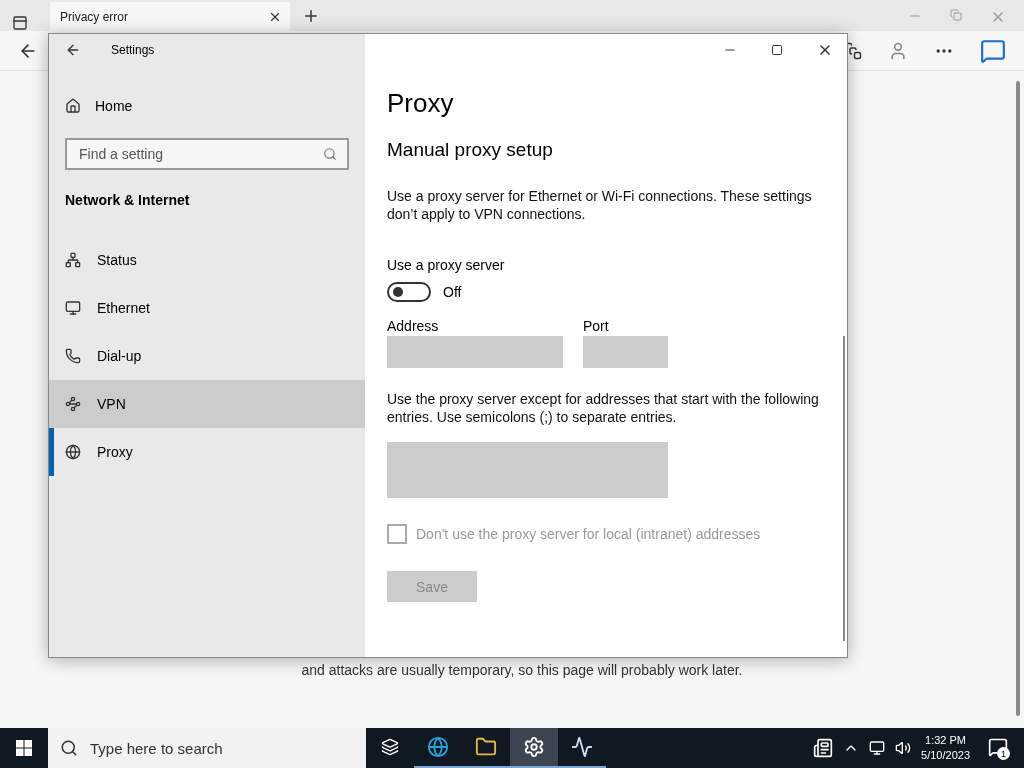 This screenshot has width=1024, height=768. I want to click on nodes-icon, so click(73, 404).